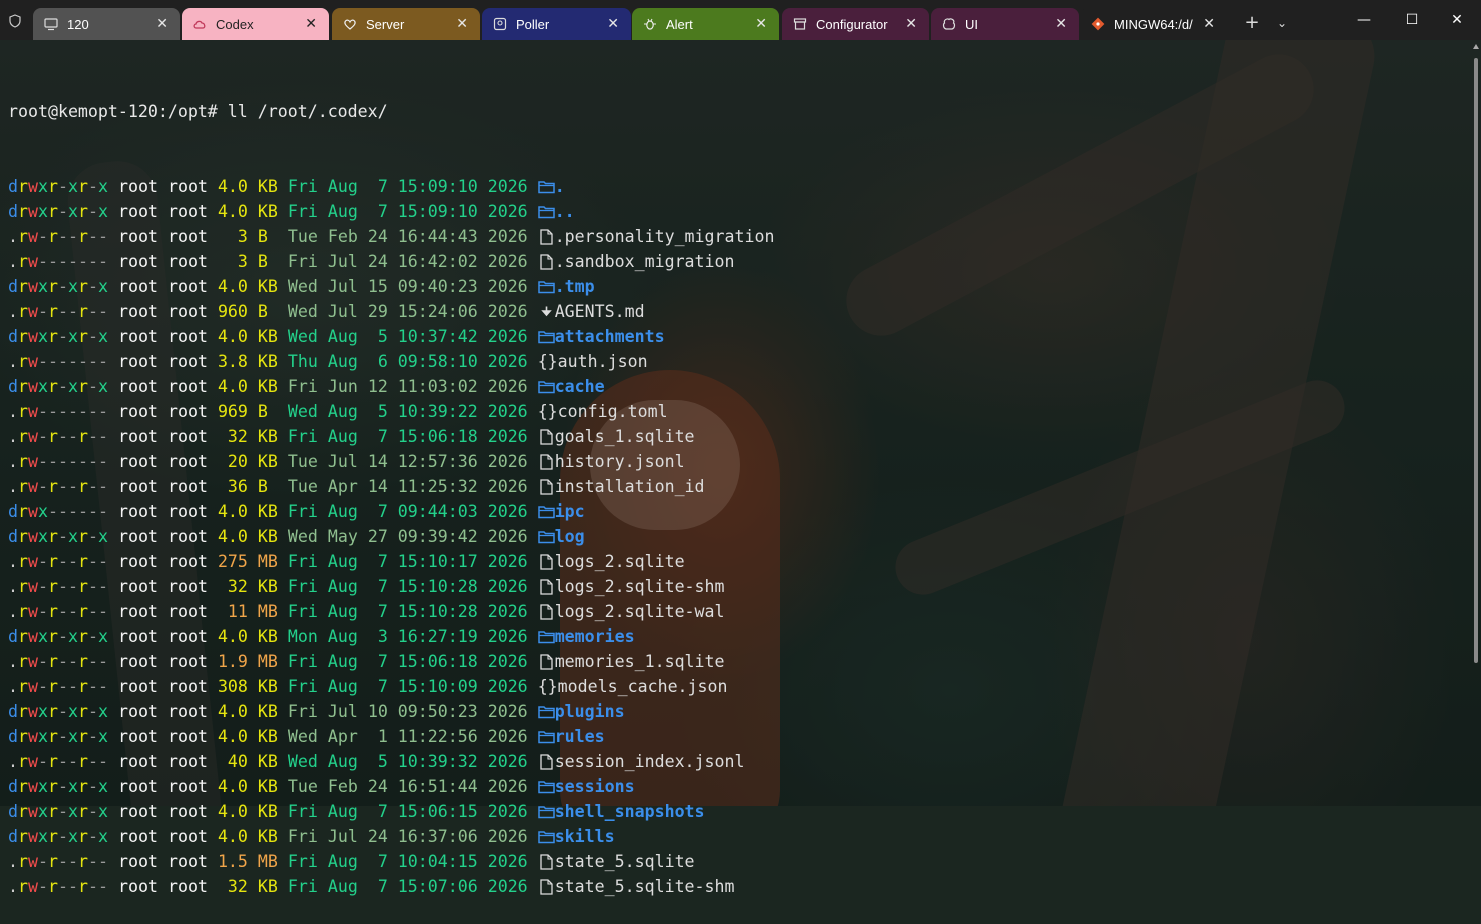 The height and width of the screenshot is (924, 1481). I want to click on heart-icon, so click(350, 24).